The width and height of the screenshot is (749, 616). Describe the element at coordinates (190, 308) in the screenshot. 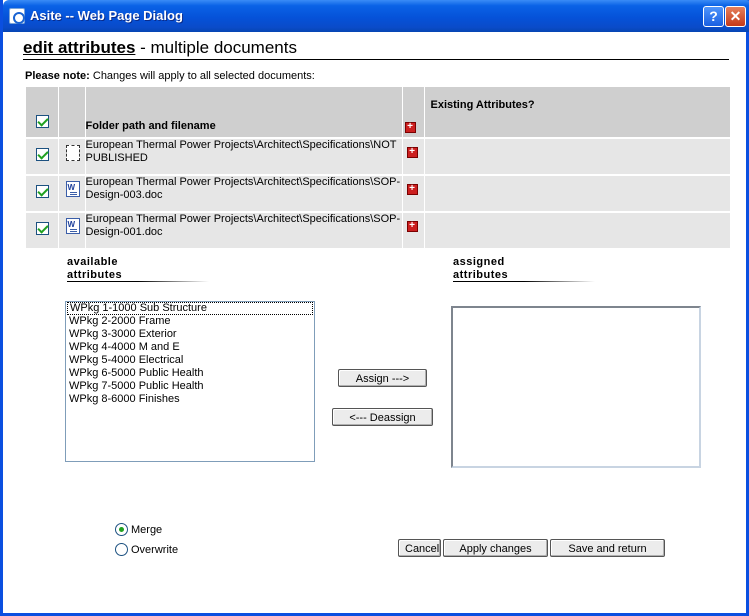

I see `list-item: WPkg 1-1000 Sub Structure` at that location.